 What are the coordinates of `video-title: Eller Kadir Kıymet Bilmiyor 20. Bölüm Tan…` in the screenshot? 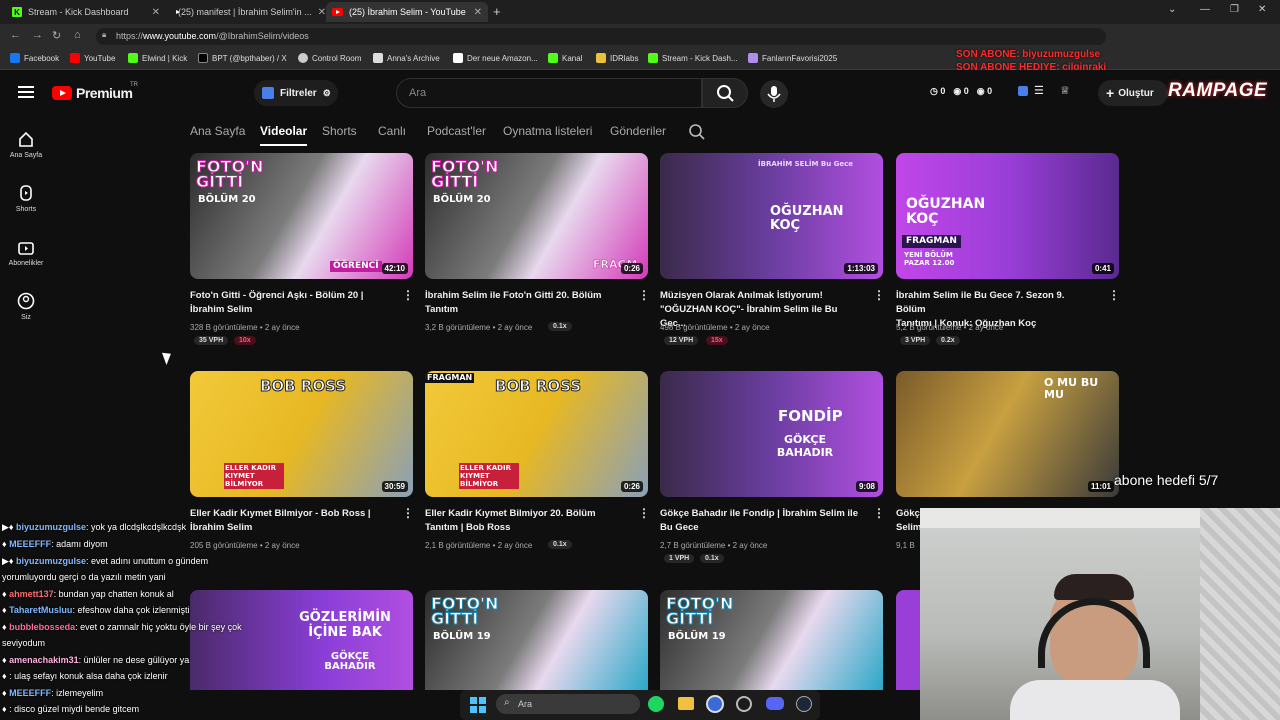 It's located at (525, 521).